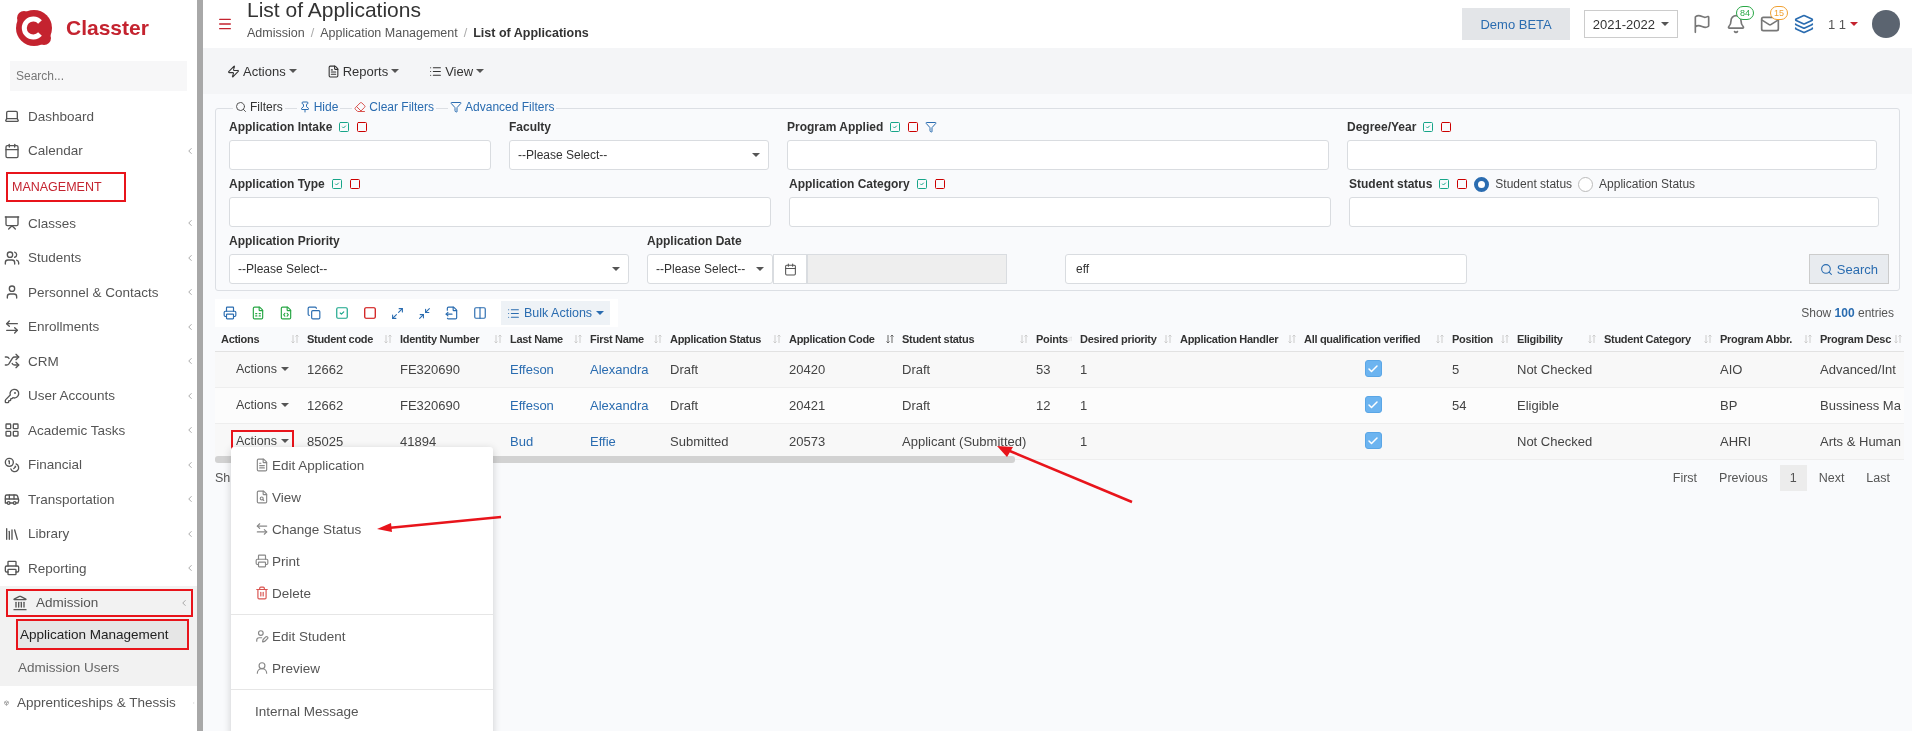 The height and width of the screenshot is (731, 1912). What do you see at coordinates (556, 313) in the screenshot?
I see `bulk-actions-button: Bulk Actions` at bounding box center [556, 313].